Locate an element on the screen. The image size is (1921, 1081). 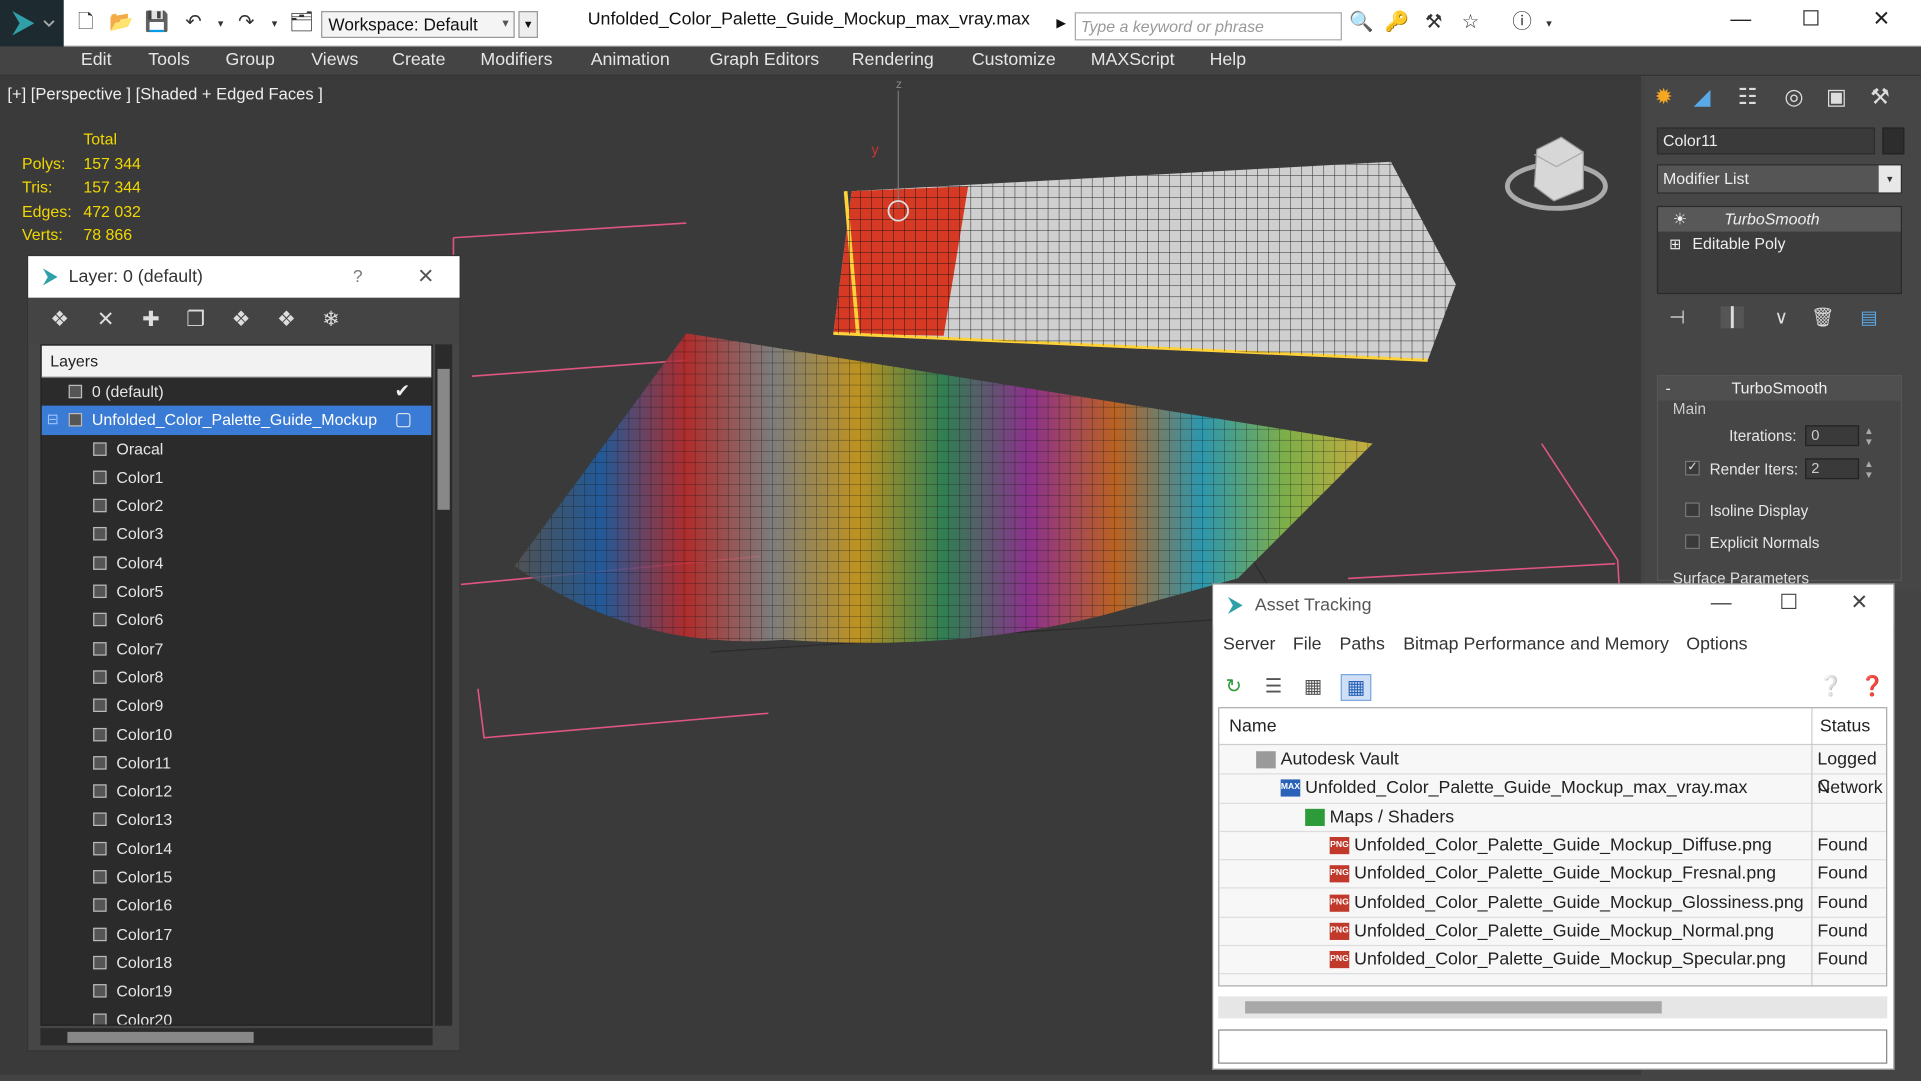
layers-column-header: Layers is located at coordinates (236, 361).